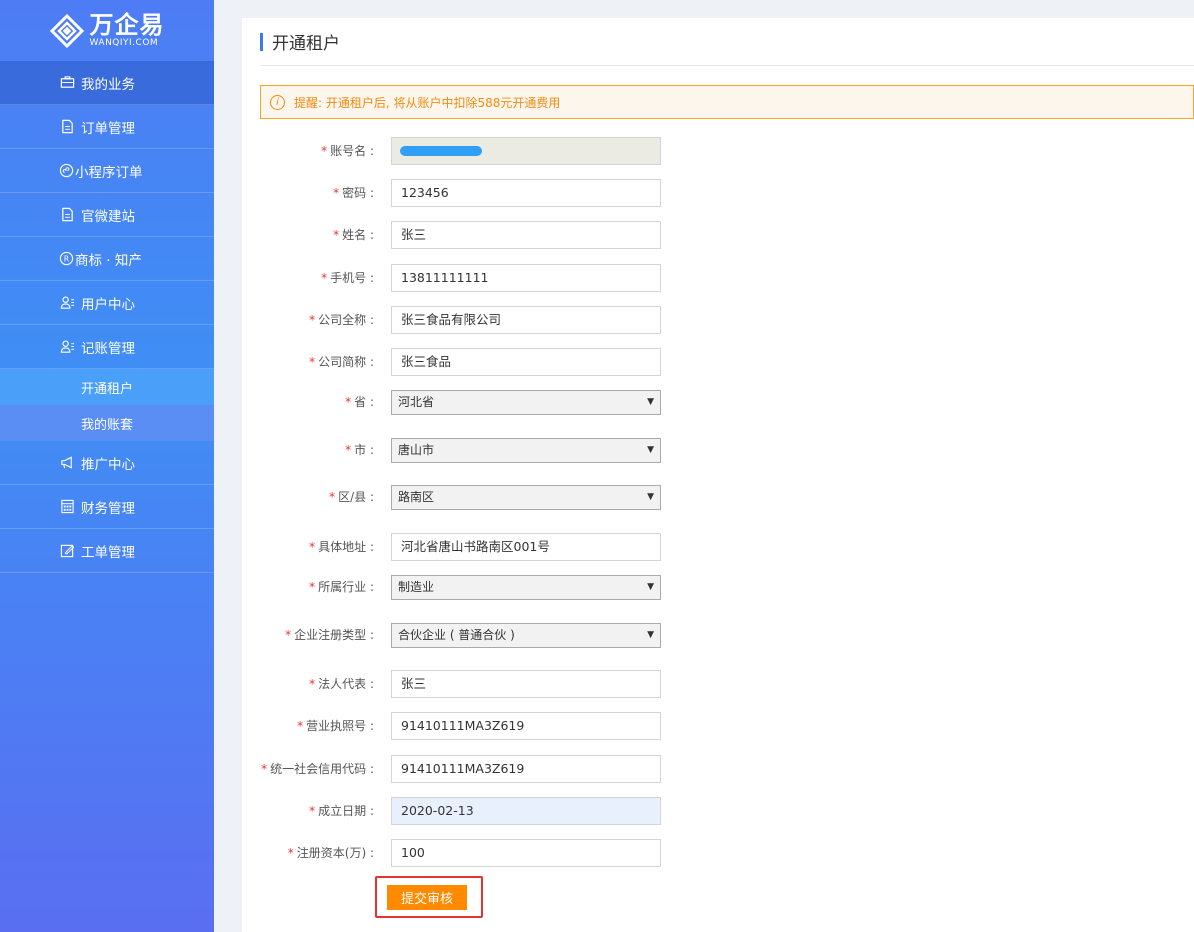 This screenshot has height=932, width=1194. I want to click on address-label: * 具体地址 :, so click(341, 547).